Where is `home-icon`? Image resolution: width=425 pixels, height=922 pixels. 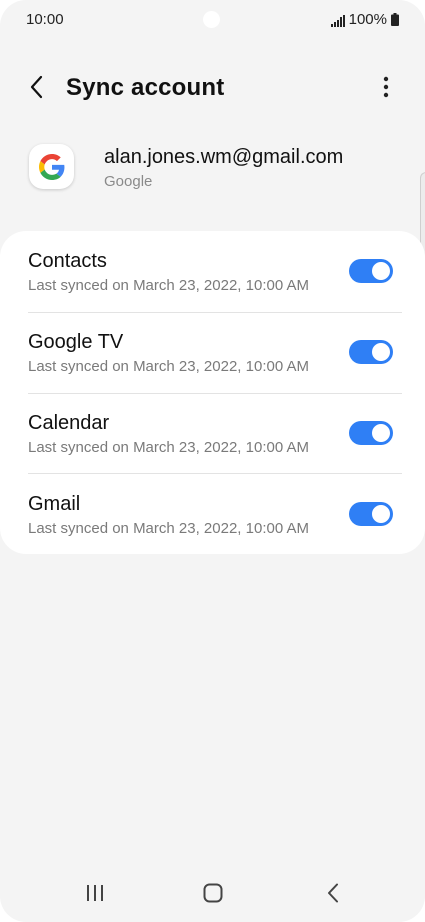
home-icon is located at coordinates (213, 895).